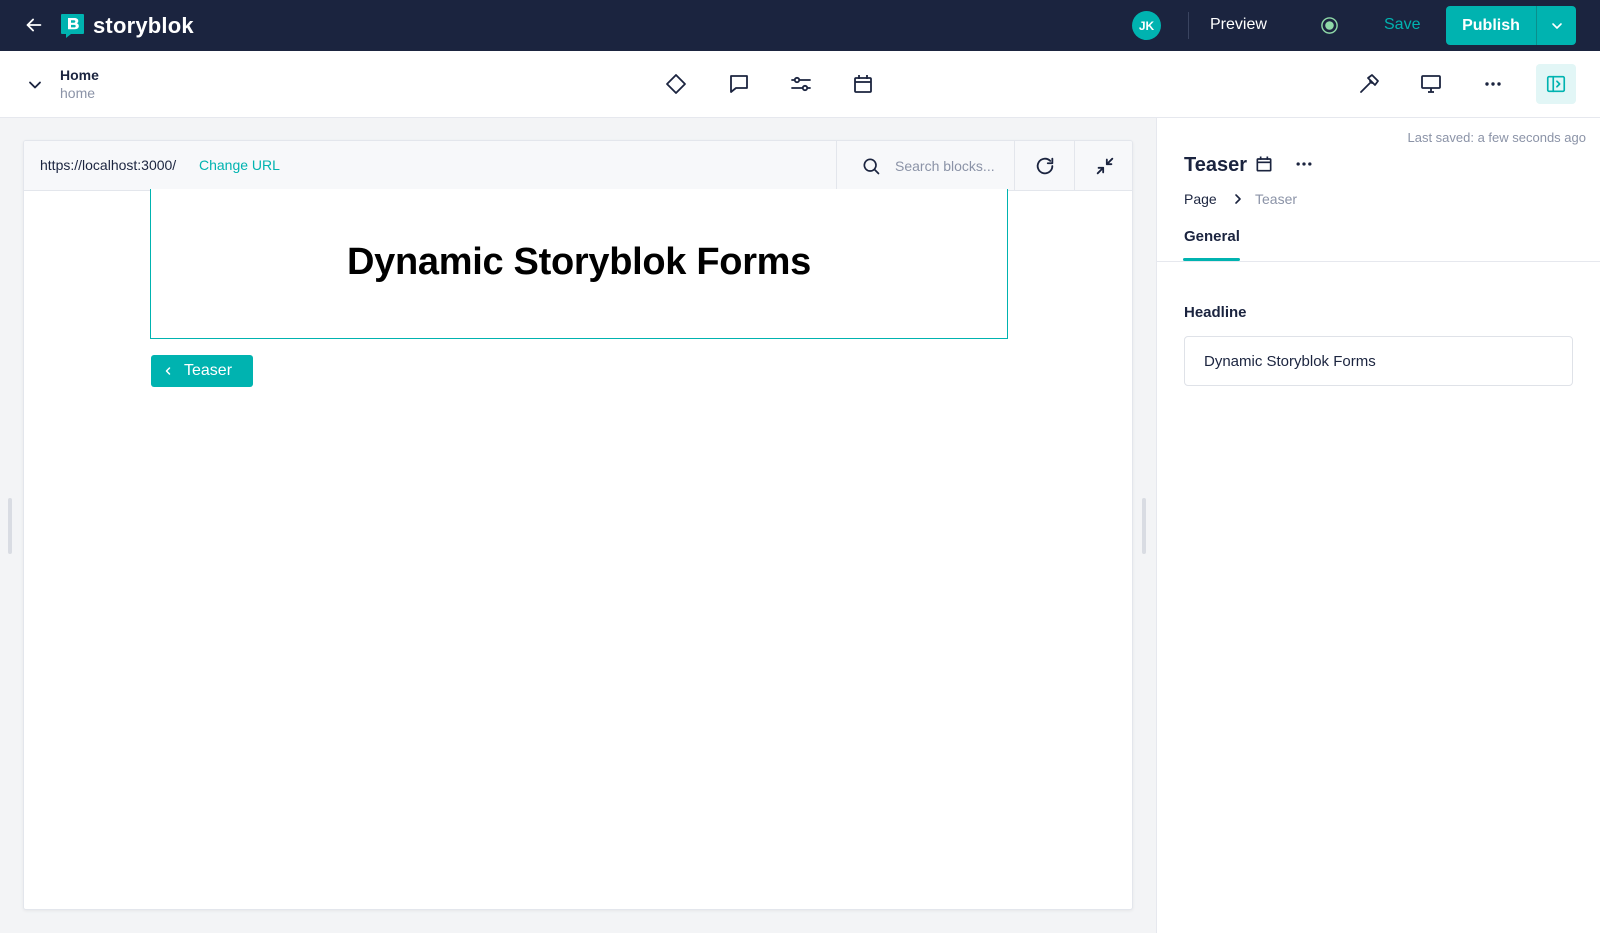 The width and height of the screenshot is (1600, 933). What do you see at coordinates (1238, 199) in the screenshot?
I see `chevron-right-icon` at bounding box center [1238, 199].